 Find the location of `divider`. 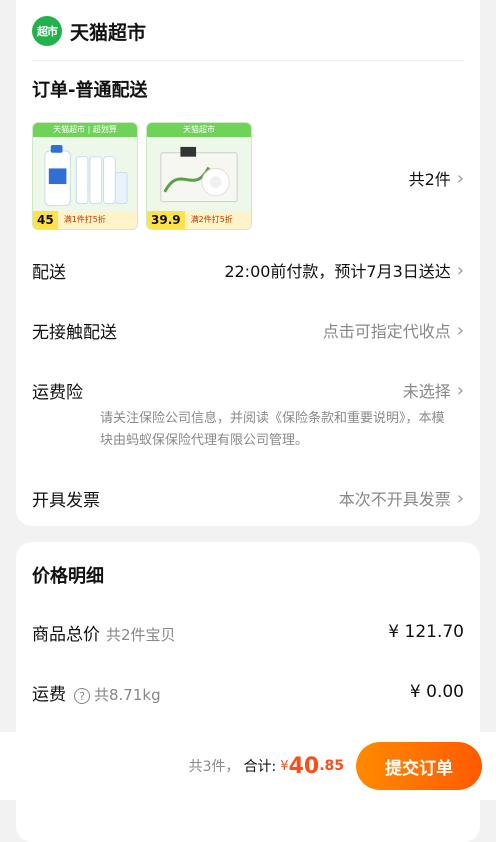

divider is located at coordinates (248, 60).